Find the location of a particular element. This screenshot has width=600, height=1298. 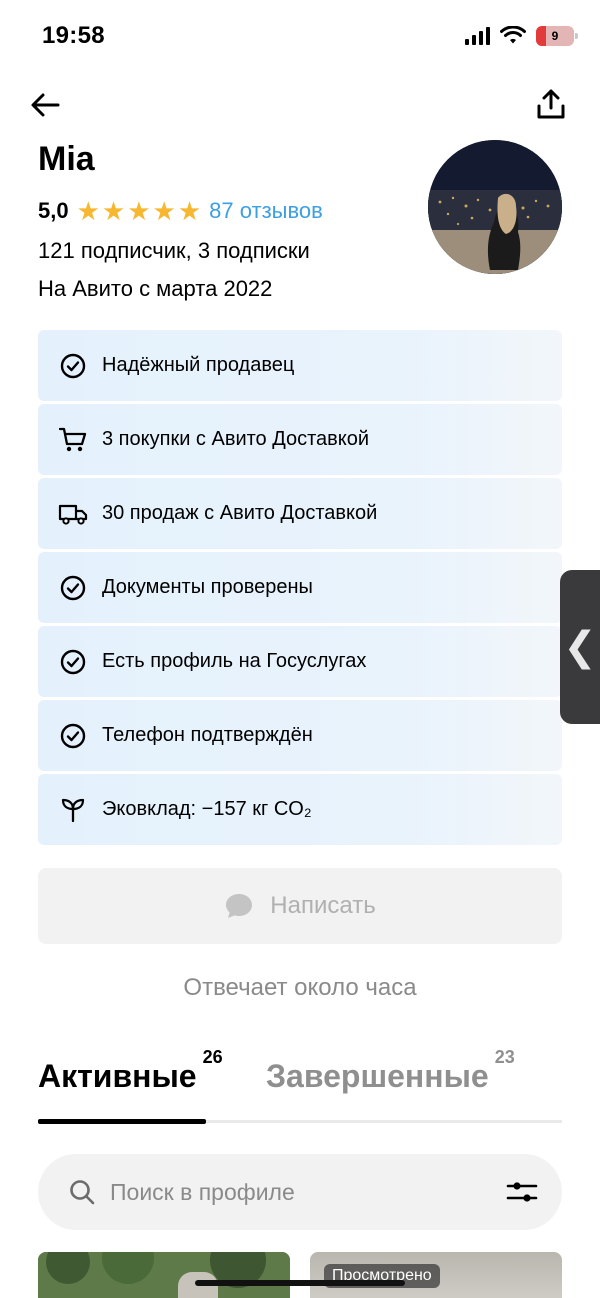

message-button: Написать is located at coordinates (300, 906).